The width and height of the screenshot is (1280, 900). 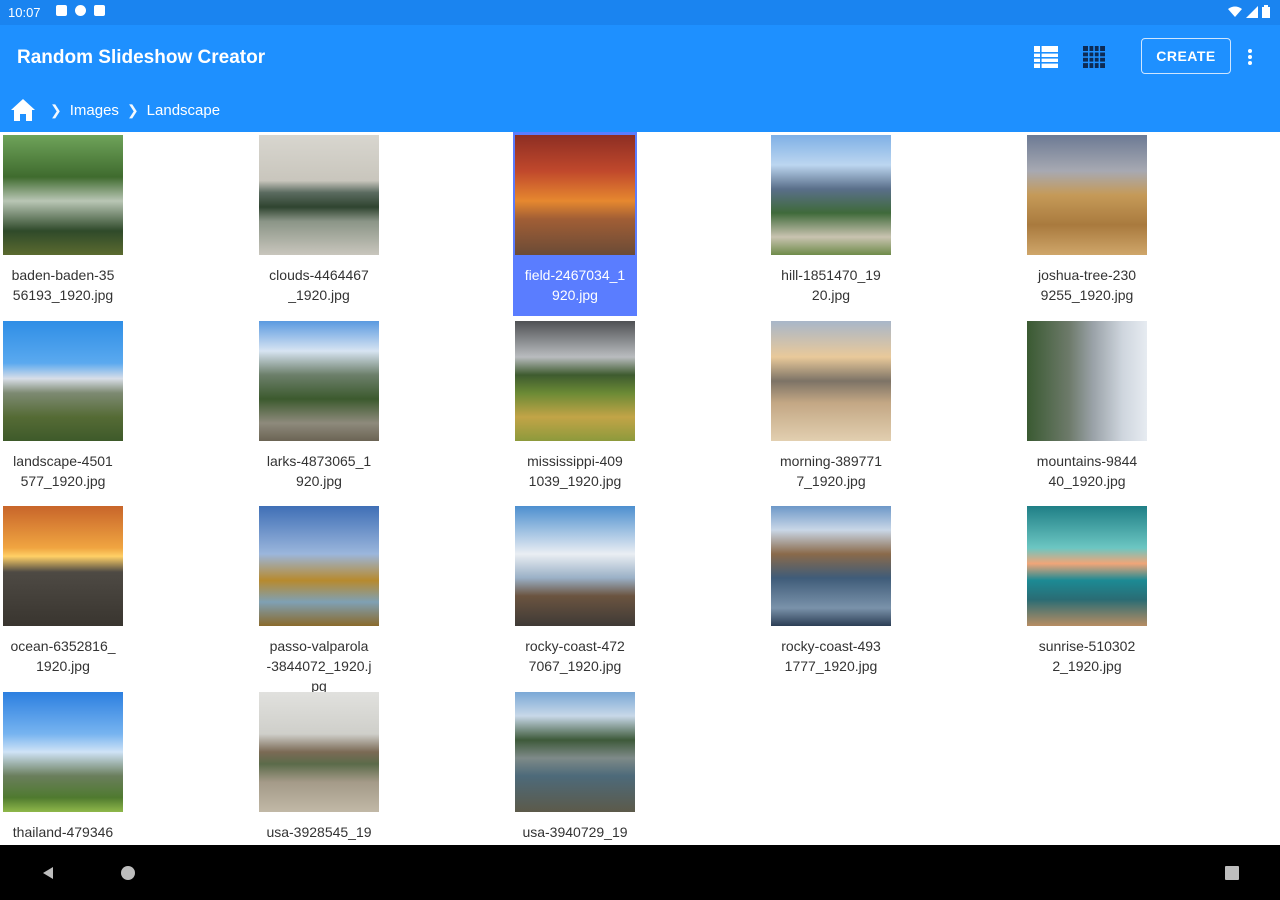 What do you see at coordinates (1266, 11) in the screenshot?
I see `battery-icon` at bounding box center [1266, 11].